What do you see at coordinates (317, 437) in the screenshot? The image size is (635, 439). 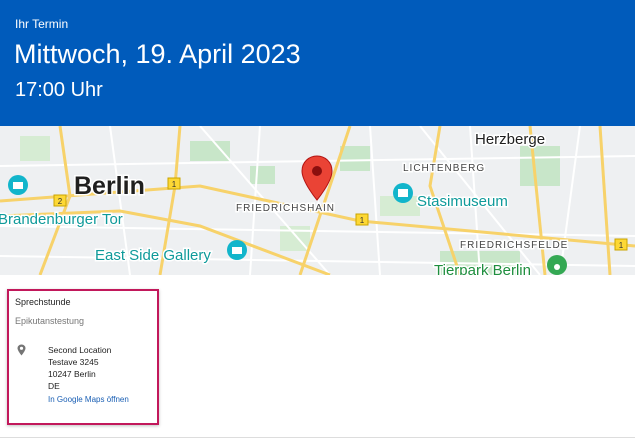 I see `divider` at bounding box center [317, 437].